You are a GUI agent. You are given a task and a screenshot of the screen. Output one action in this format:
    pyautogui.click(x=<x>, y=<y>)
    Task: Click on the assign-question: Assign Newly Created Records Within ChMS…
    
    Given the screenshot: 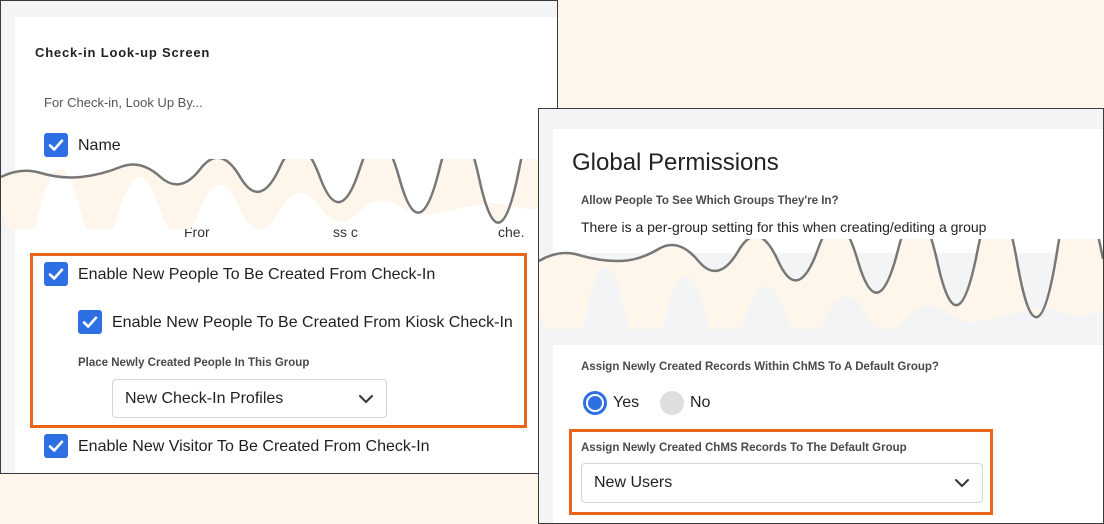 What is the action you would take?
    pyautogui.click(x=760, y=367)
    